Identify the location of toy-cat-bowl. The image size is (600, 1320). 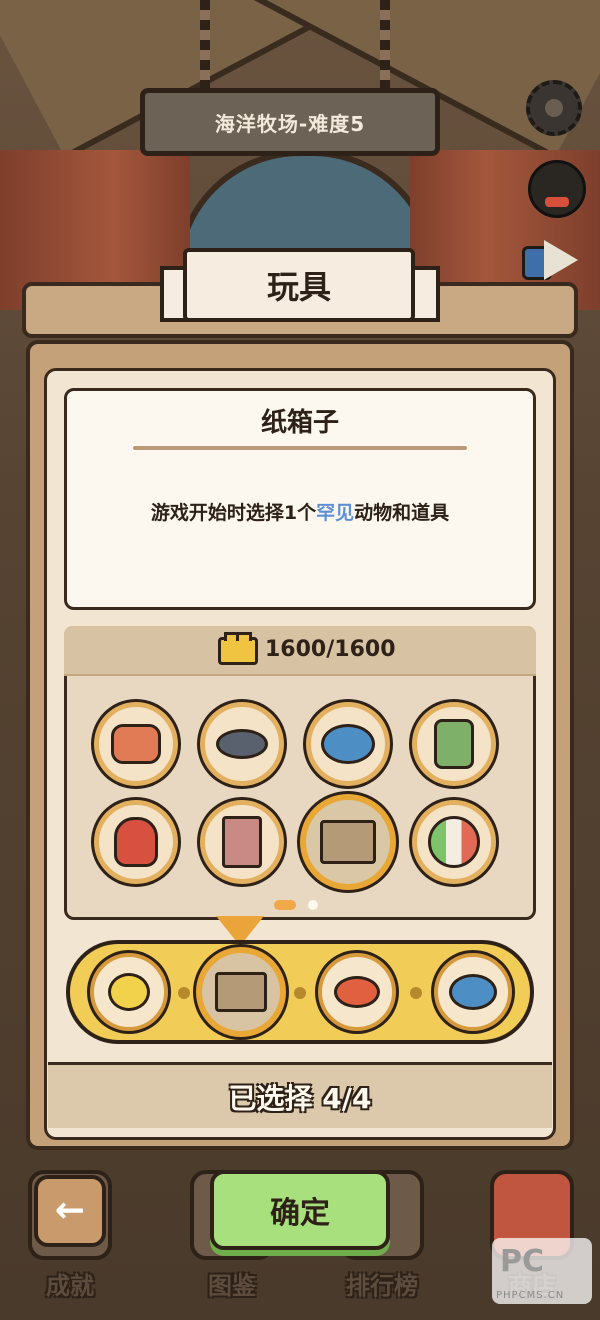
(136, 744).